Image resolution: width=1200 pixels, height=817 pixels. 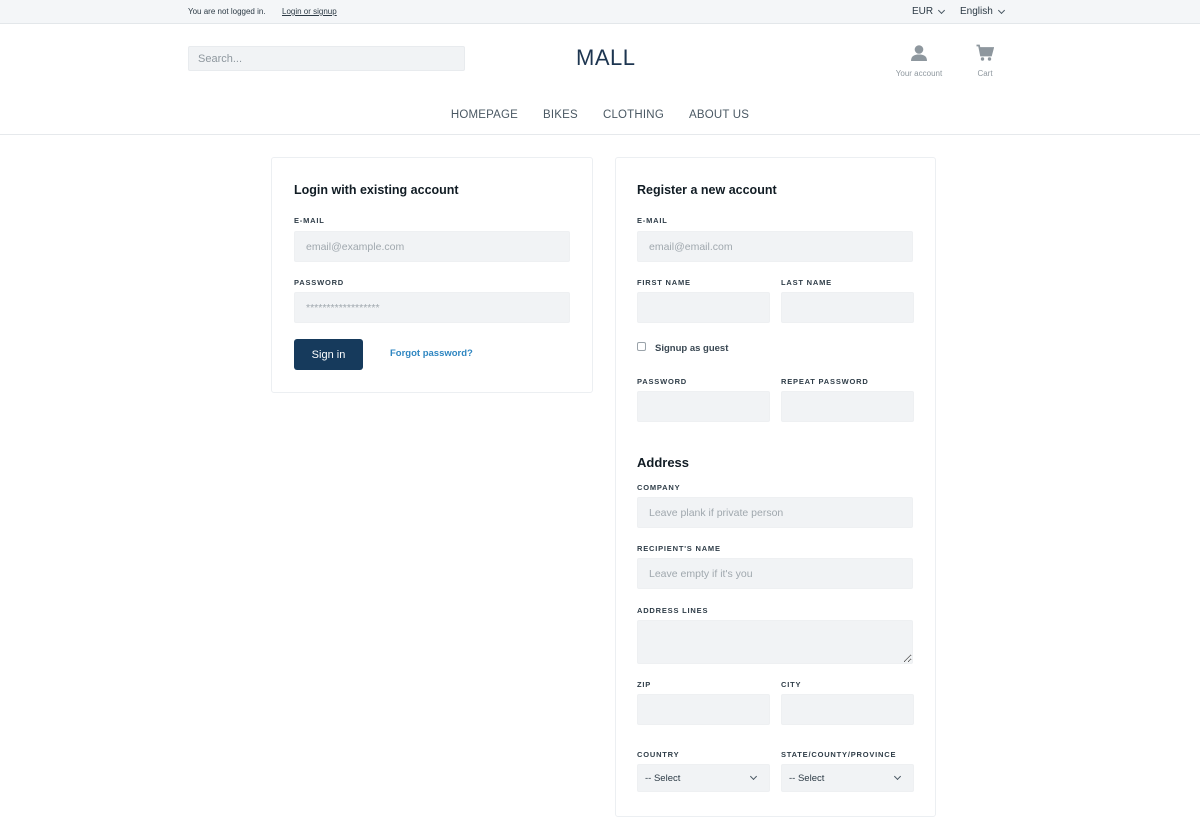 I want to click on last-name-input, so click(x=847, y=307).